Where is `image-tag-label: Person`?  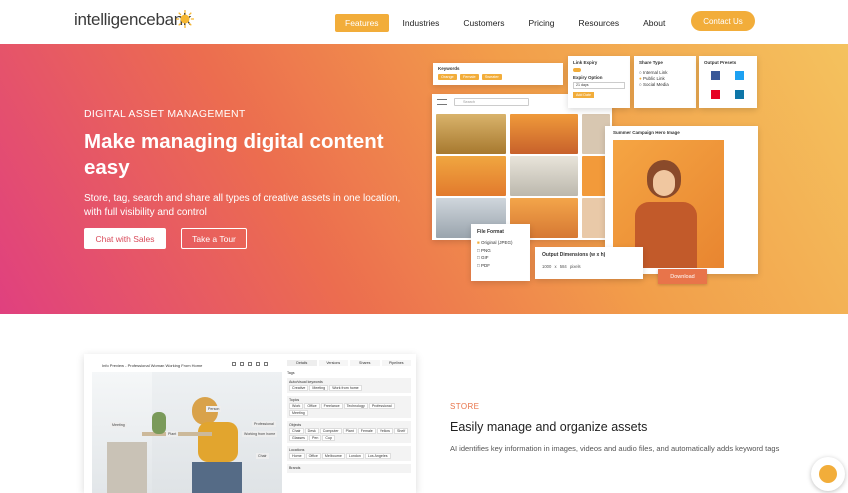 image-tag-label: Person is located at coordinates (214, 409).